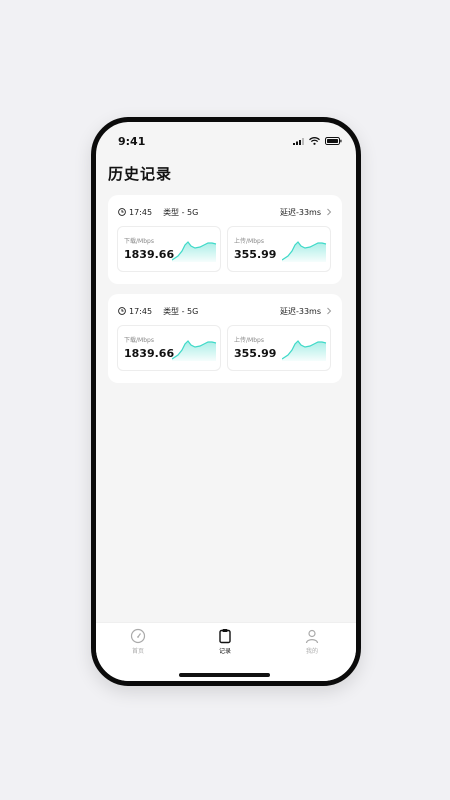 The image size is (450, 800). I want to click on tab-home: 首页, so click(138, 641).